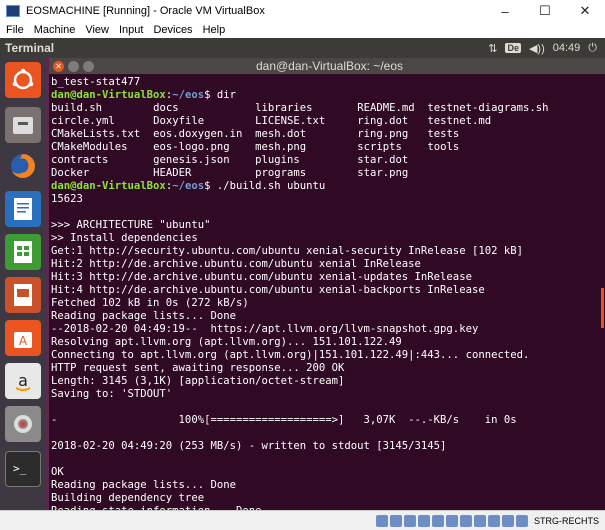 The image size is (605, 530). Describe the element at coordinates (172, 30) in the screenshot. I see `menu-devices: Devices` at that location.